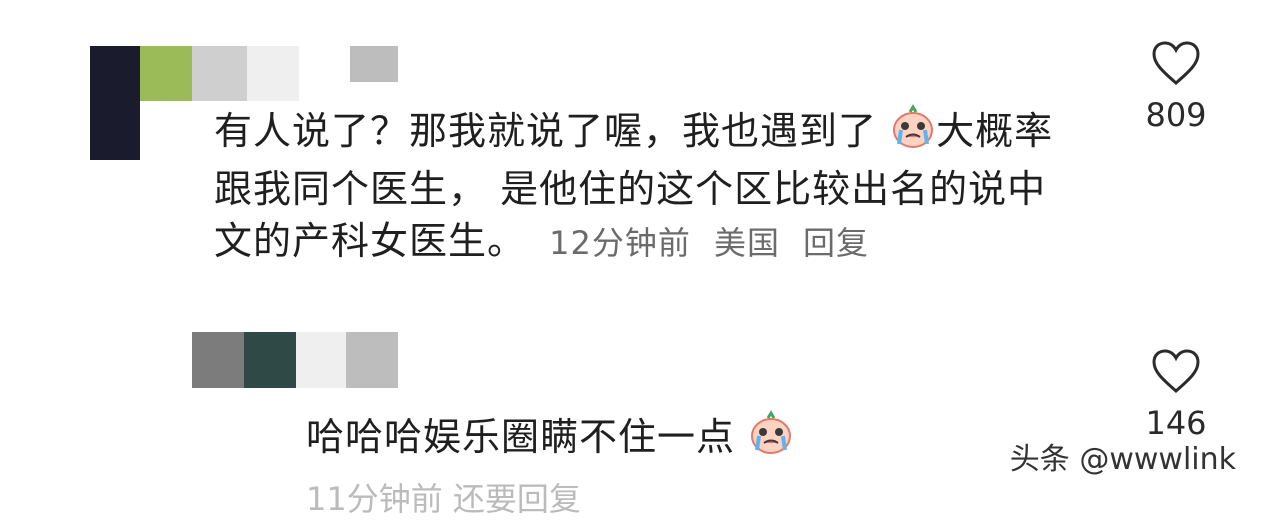  Describe the element at coordinates (620, 243) in the screenshot. I see `comment-time: 12分钟前` at that location.